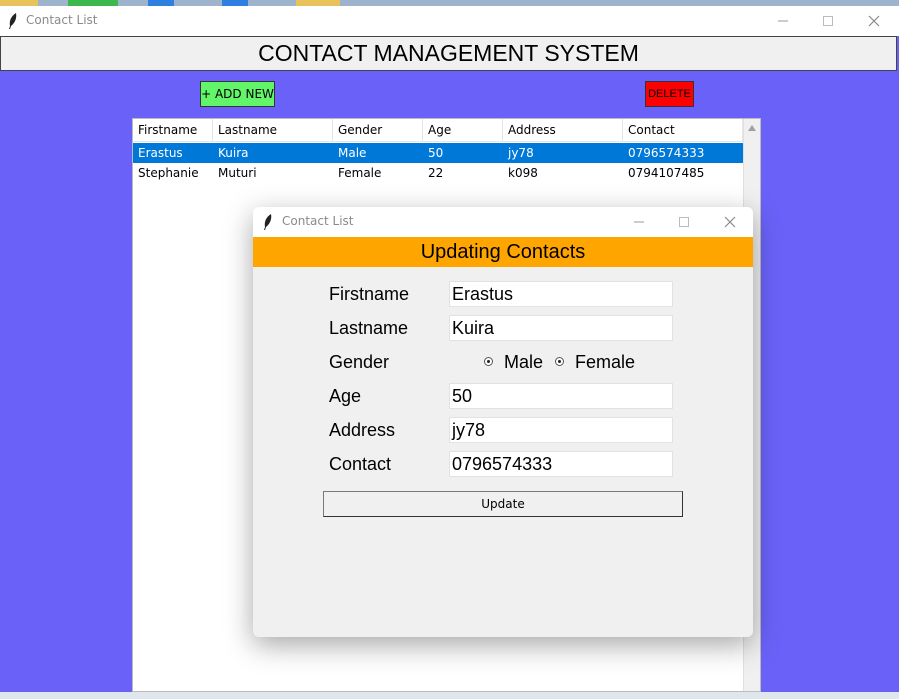  I want to click on cell-lastname: Kuira, so click(233, 153).